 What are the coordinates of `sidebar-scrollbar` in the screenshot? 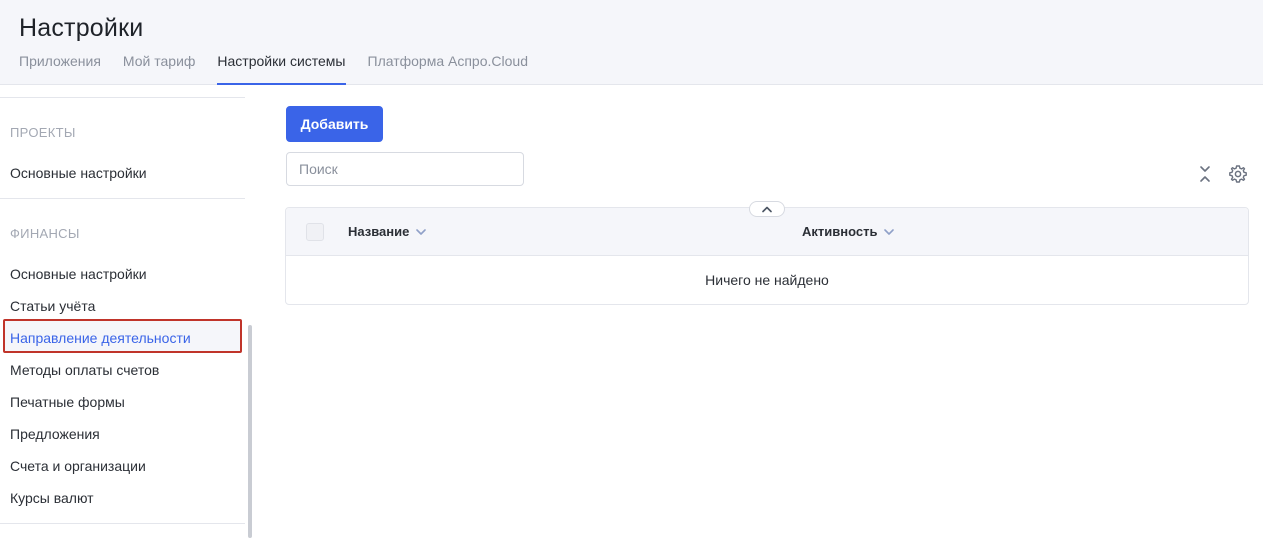 It's located at (250, 431).